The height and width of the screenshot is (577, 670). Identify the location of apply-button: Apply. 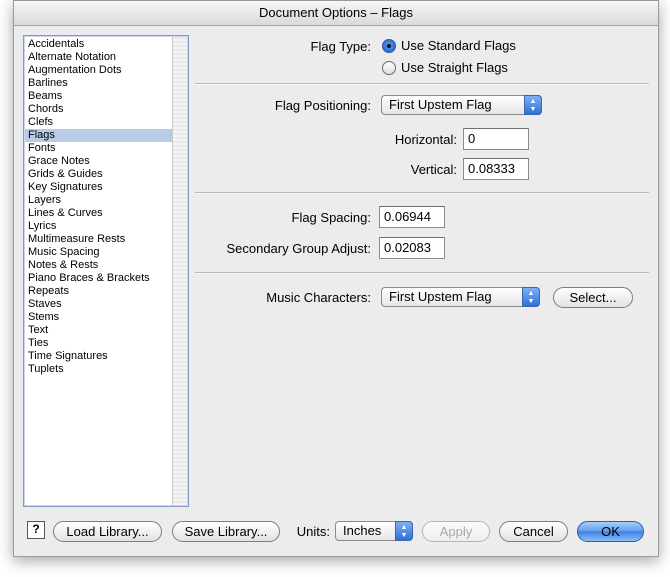
(456, 531).